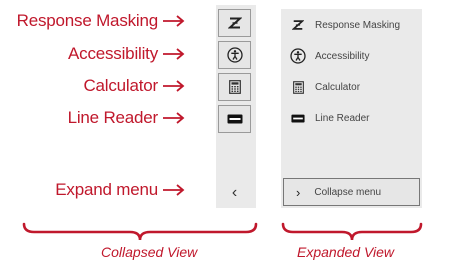 Image resolution: width=450 pixels, height=273 pixels. Describe the element at coordinates (342, 56) in the screenshot. I see `menu-item-label: Accessibility` at that location.